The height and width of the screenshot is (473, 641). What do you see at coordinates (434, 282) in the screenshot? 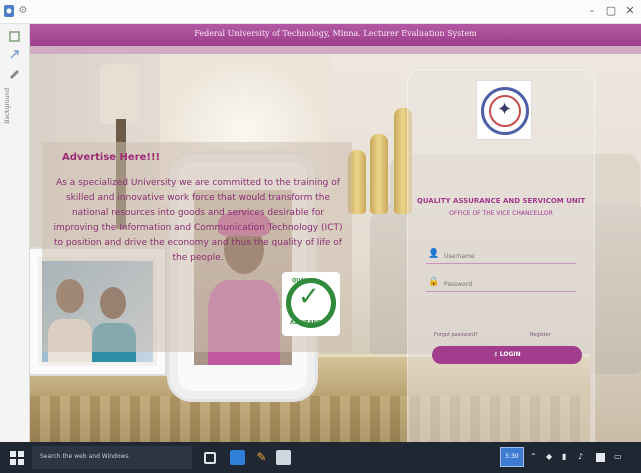
I see `lock-icon: 🔒` at bounding box center [434, 282].